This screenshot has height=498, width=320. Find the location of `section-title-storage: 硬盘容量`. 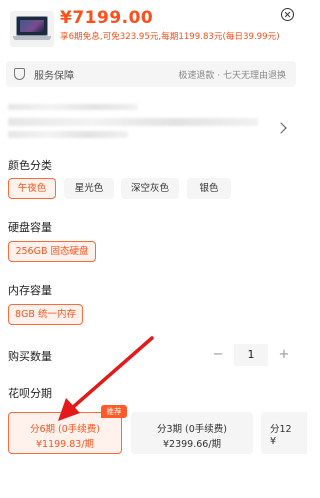

section-title-storage: 硬盘容量 is located at coordinates (30, 227).